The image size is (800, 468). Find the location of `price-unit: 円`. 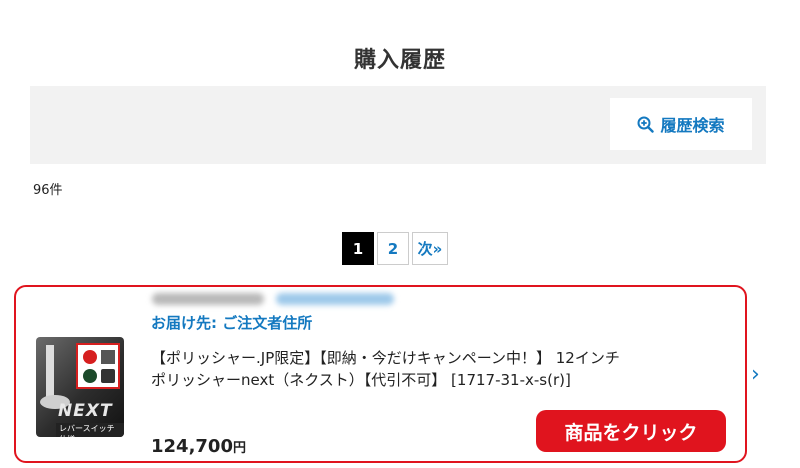

price-unit: 円 is located at coordinates (239, 448).